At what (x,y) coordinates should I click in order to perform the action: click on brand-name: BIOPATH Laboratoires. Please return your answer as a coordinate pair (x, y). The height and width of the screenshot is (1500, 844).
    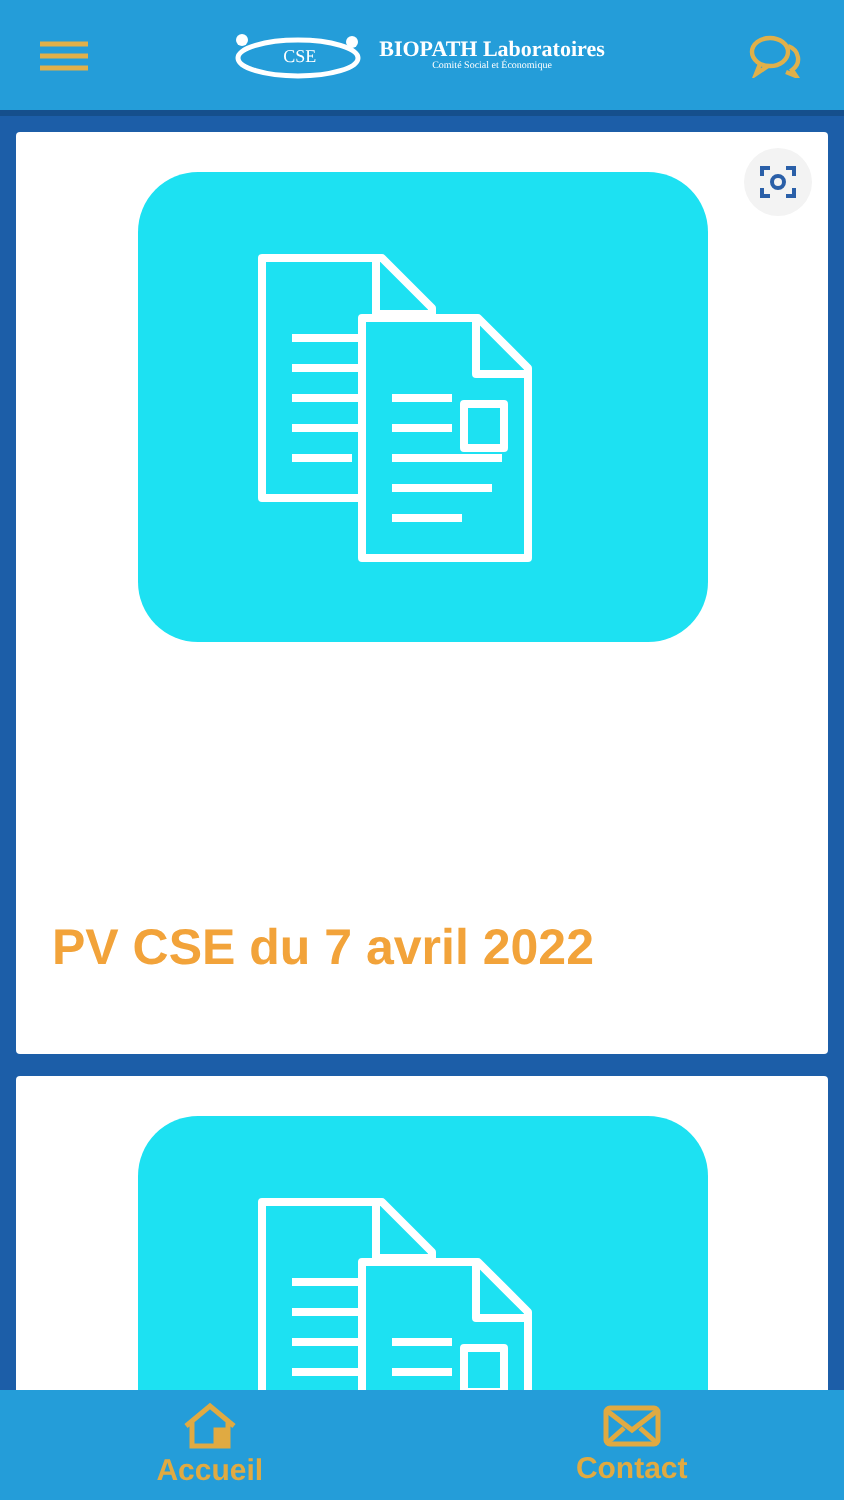
    Looking at the image, I should click on (492, 50).